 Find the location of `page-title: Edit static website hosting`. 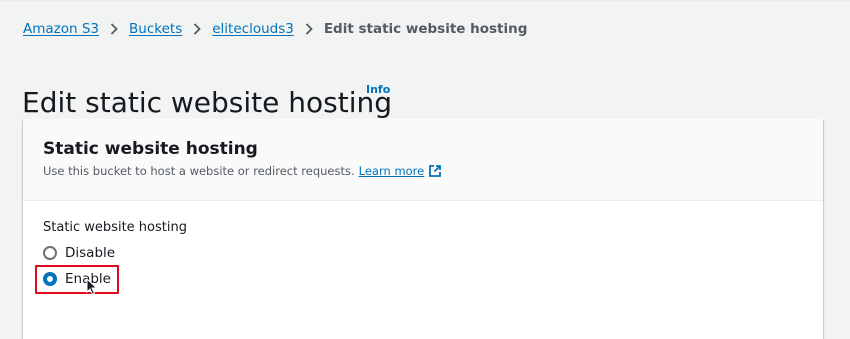

page-title: Edit static website hosting is located at coordinates (207, 102).